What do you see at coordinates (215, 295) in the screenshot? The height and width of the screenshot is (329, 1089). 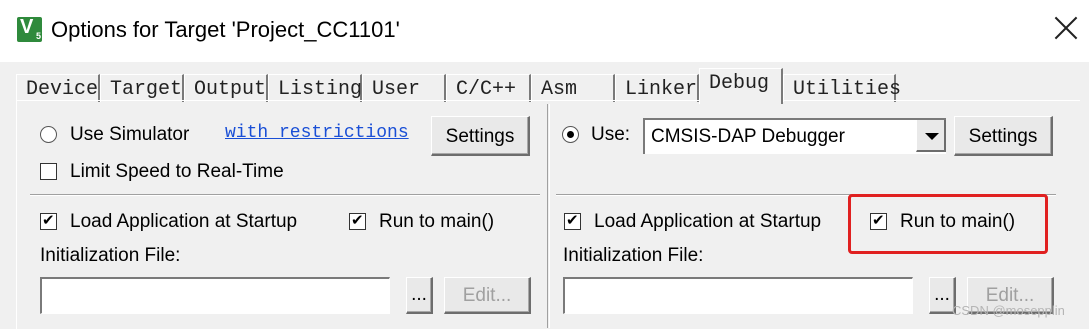 I see `left-init-file-input` at bounding box center [215, 295].